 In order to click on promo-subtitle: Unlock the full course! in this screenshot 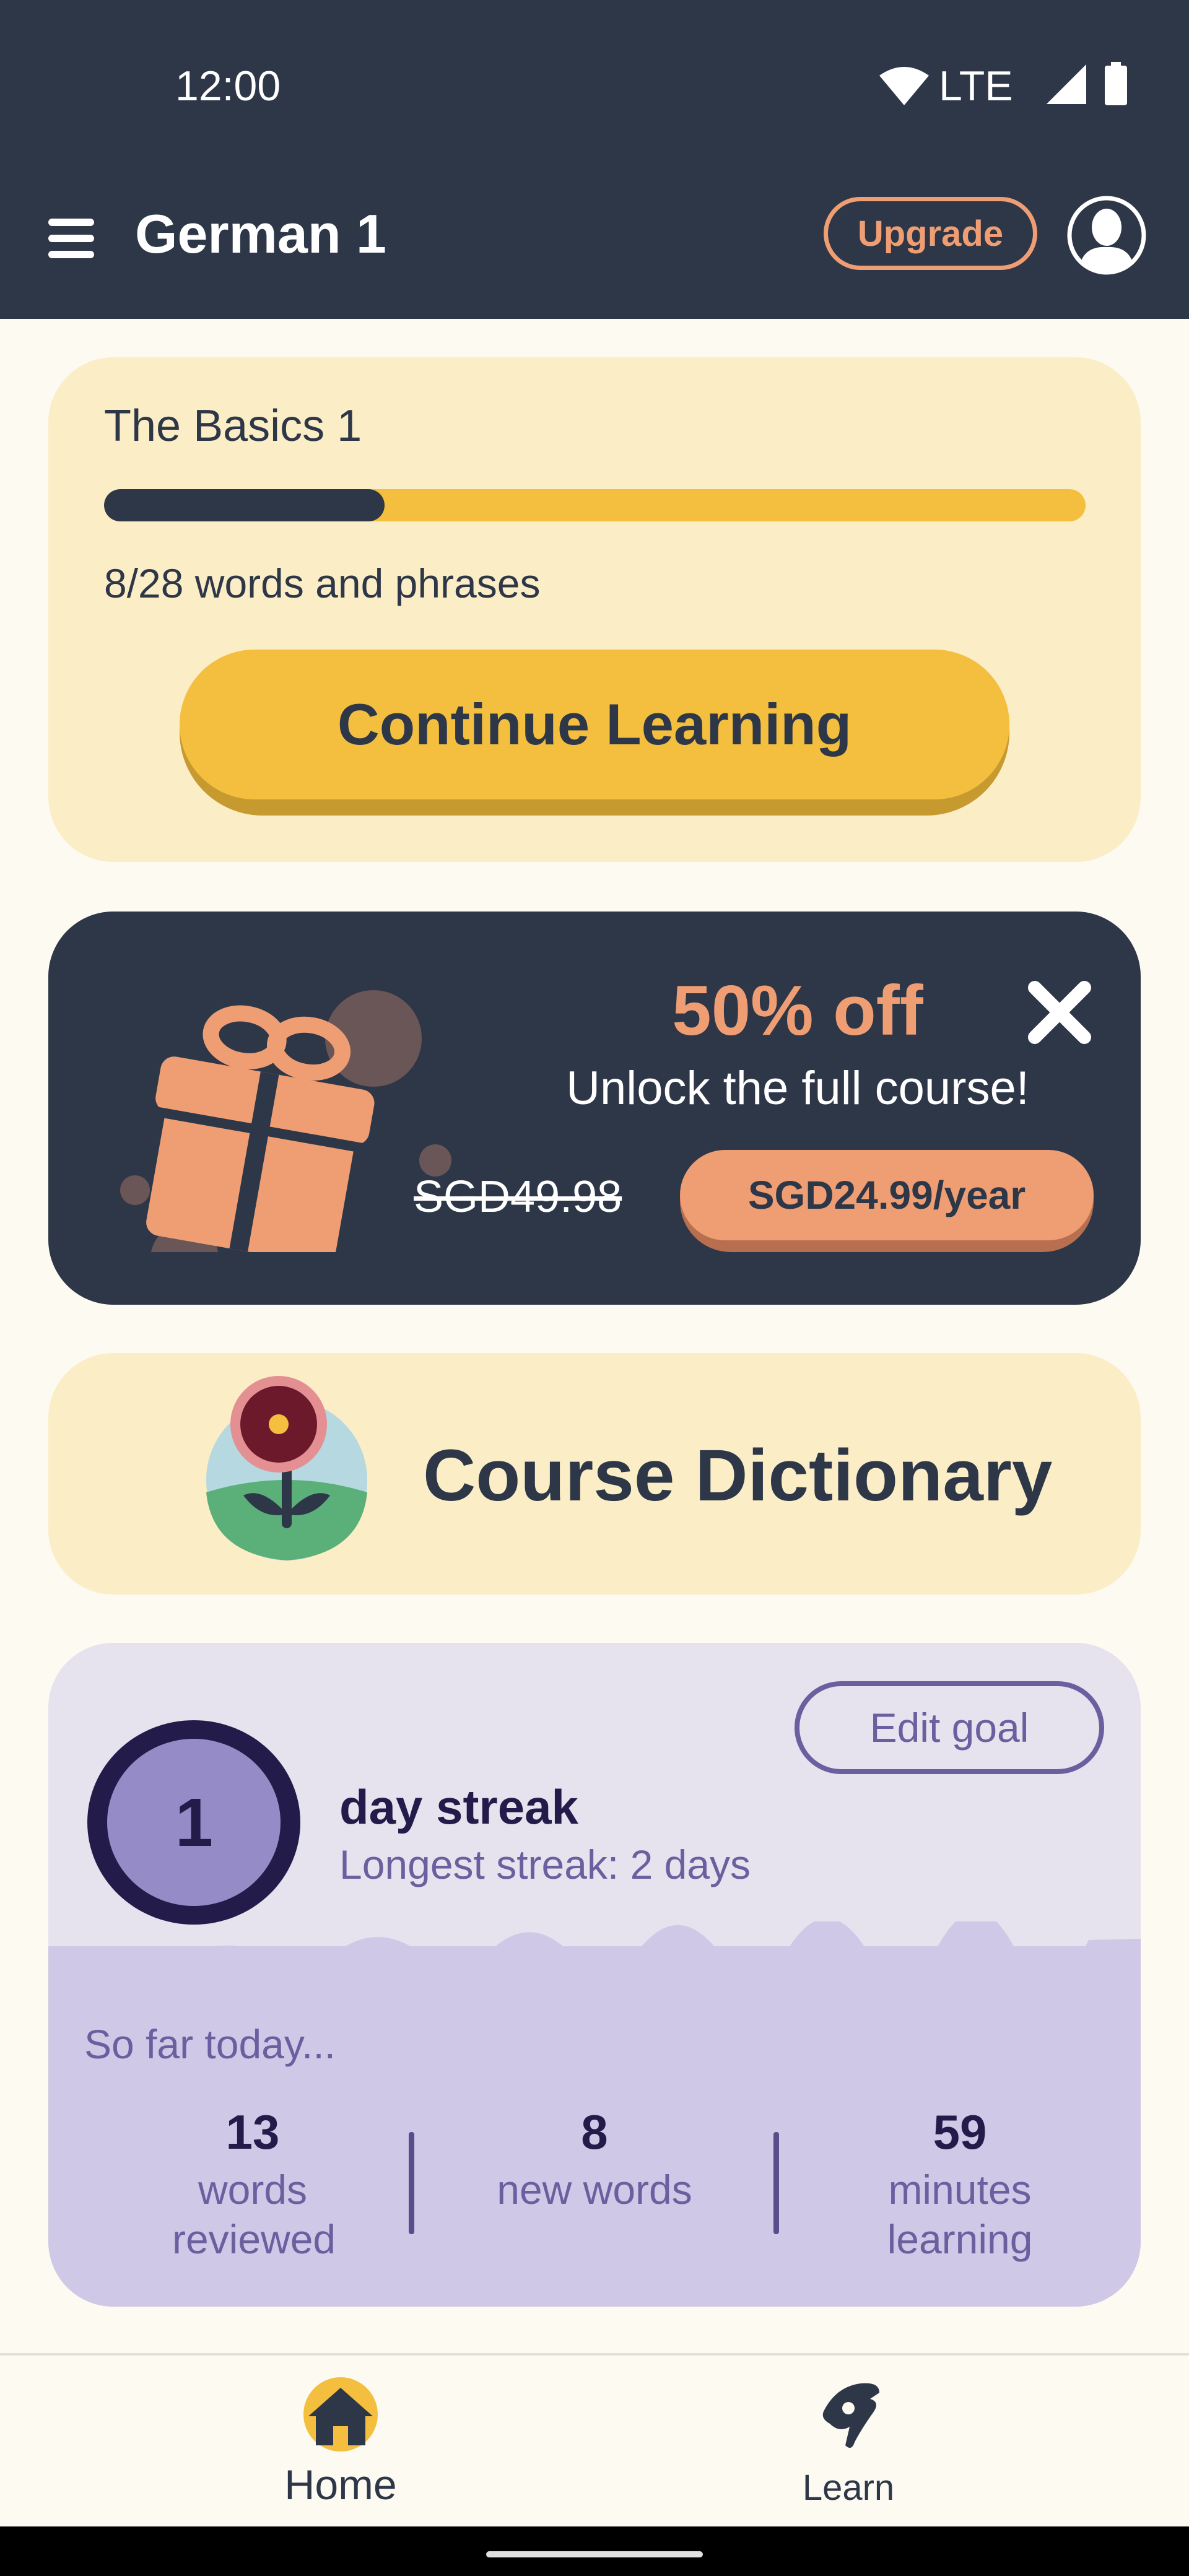, I will do `click(797, 1088)`.